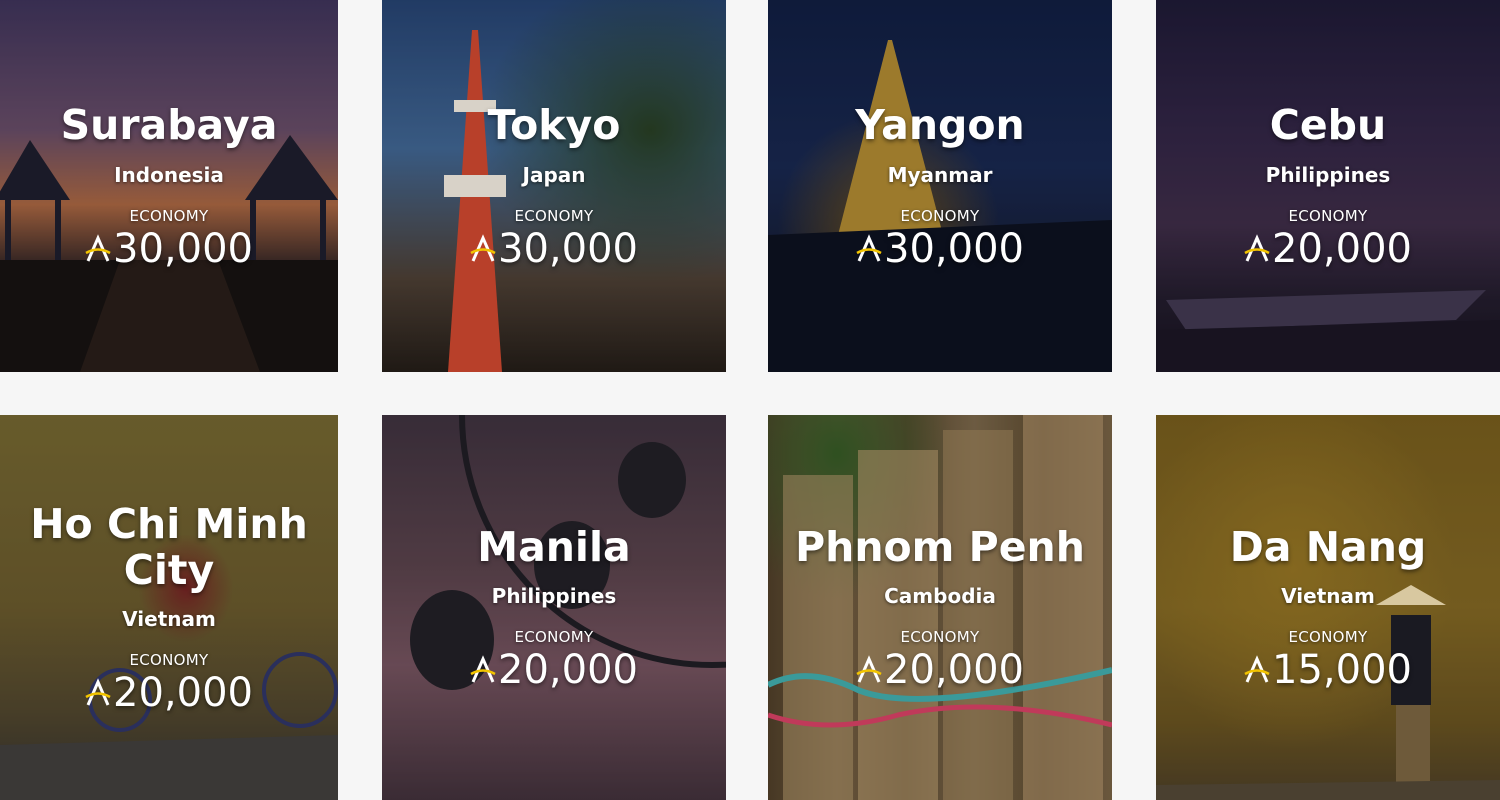  I want to click on destination-card-manila: Manila Philippines ECONOMY 20,000, so click(554, 607).